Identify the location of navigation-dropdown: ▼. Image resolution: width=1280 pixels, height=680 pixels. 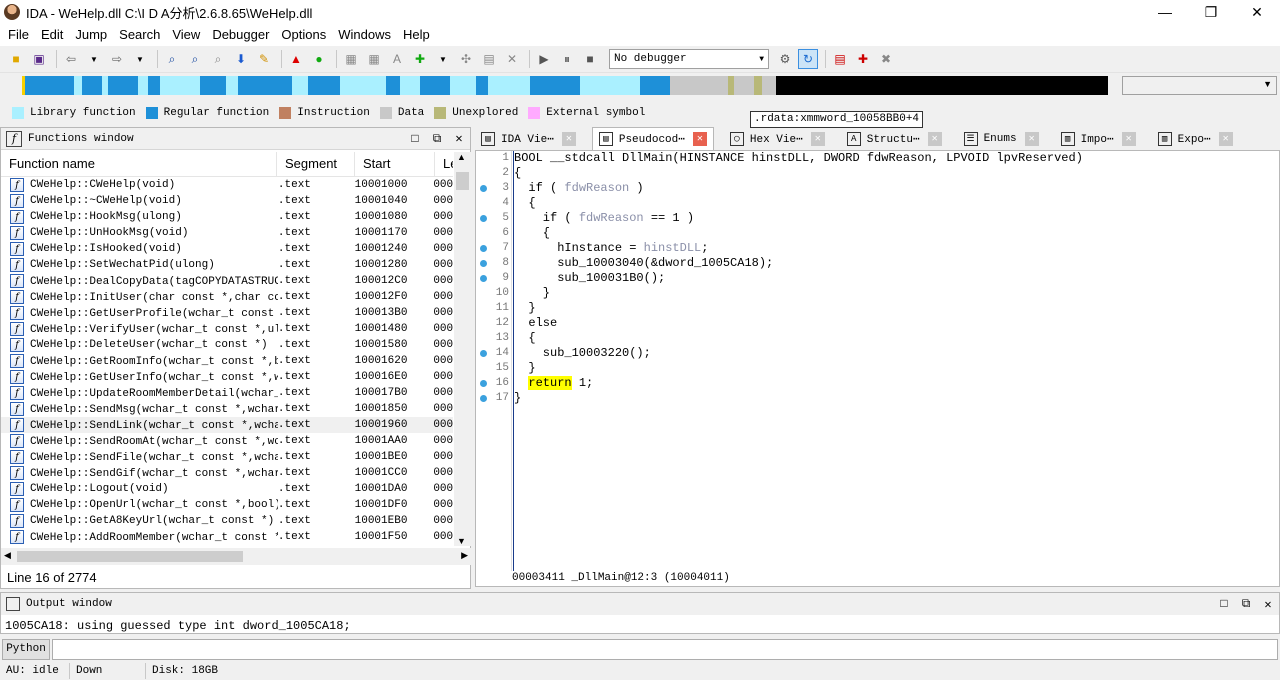
(1199, 85).